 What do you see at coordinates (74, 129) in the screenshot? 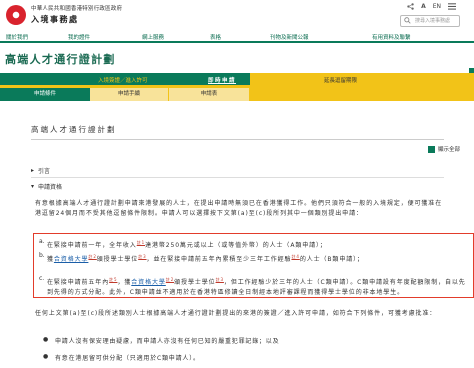
I see `content-title: 高端人才通行證計劃` at bounding box center [74, 129].